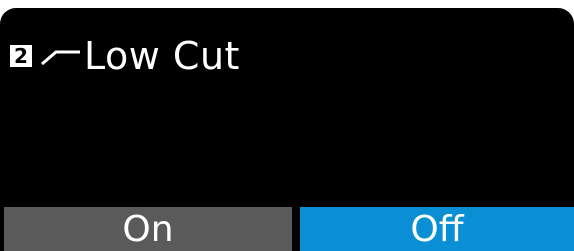 The height and width of the screenshot is (251, 574). Describe the element at coordinates (61, 56) in the screenshot. I see `low-cut-filter-icon` at that location.